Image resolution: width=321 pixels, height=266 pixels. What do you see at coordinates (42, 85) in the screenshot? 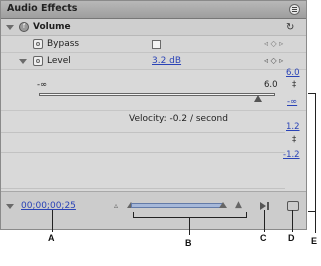
I see `slider-min-label: -∞` at bounding box center [42, 85].